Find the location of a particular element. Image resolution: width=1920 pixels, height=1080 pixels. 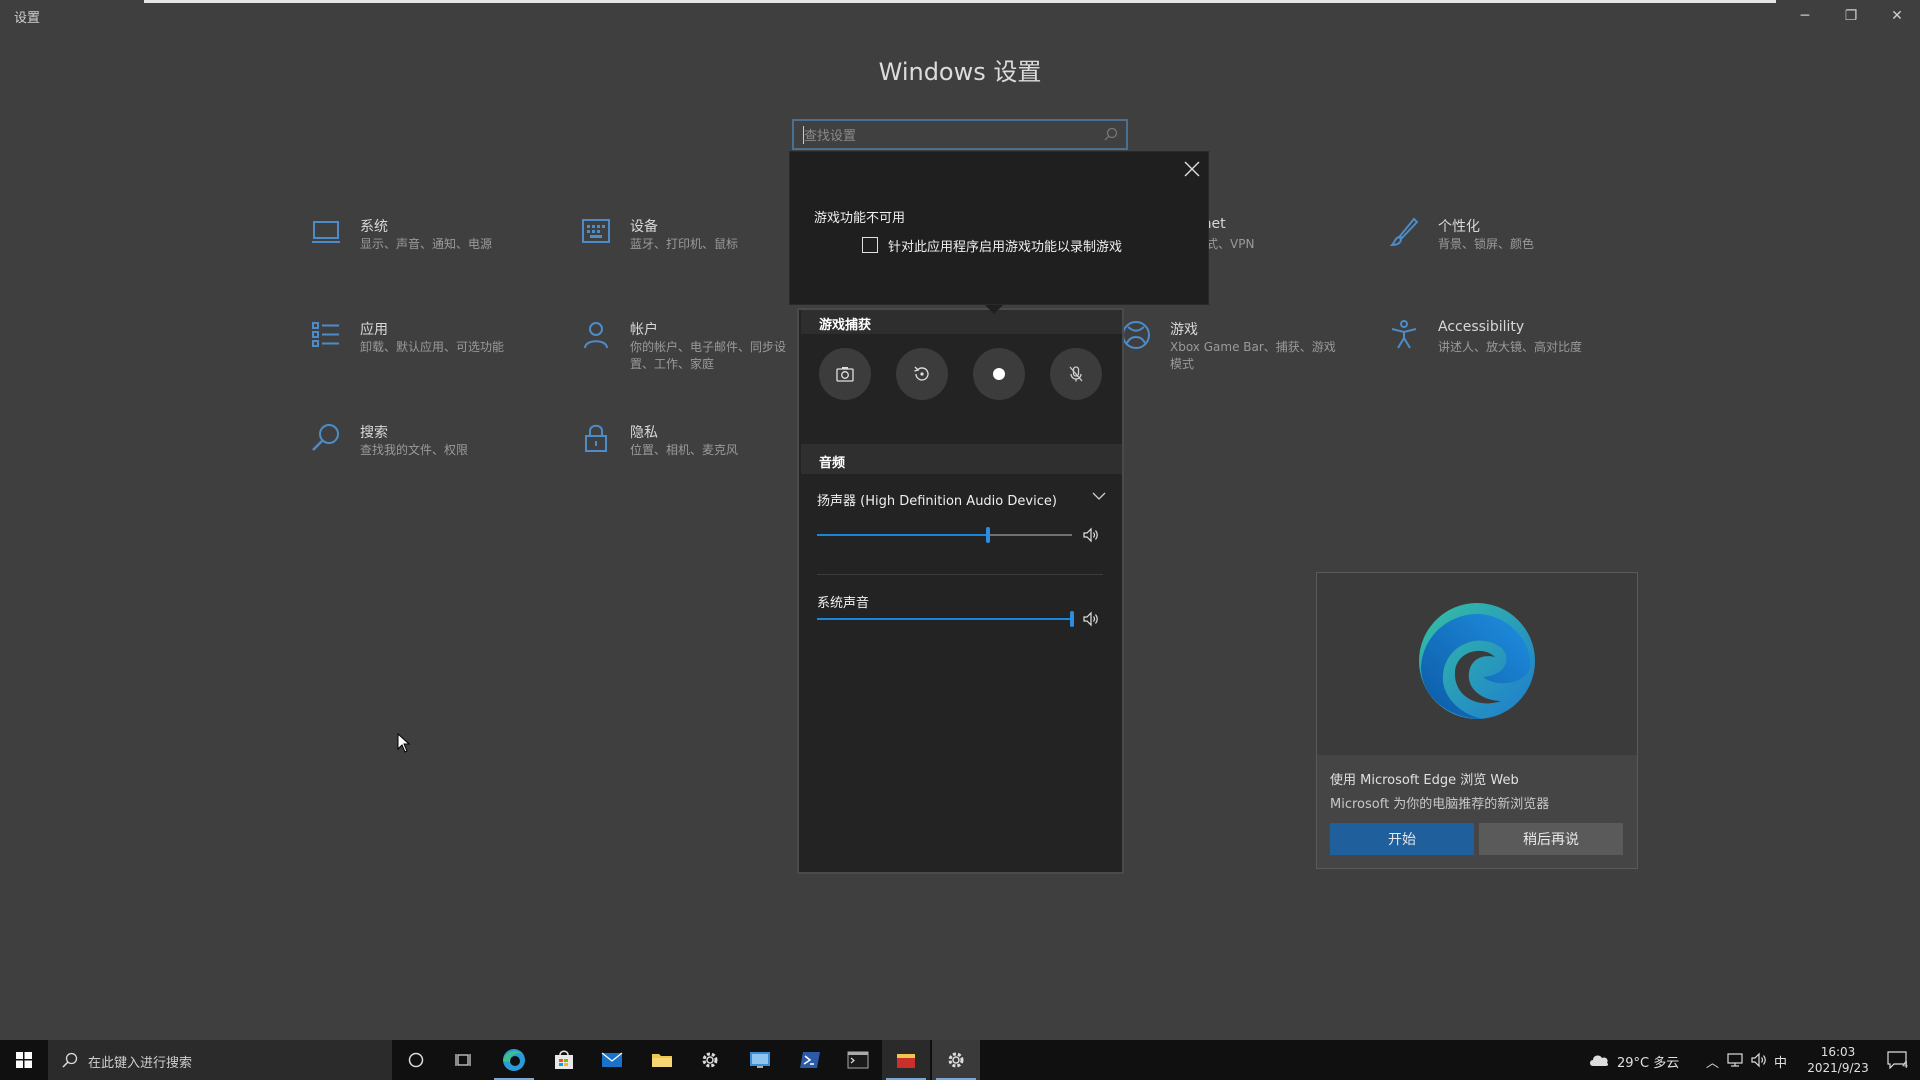

tile-title: 系统 is located at coordinates (374, 227).